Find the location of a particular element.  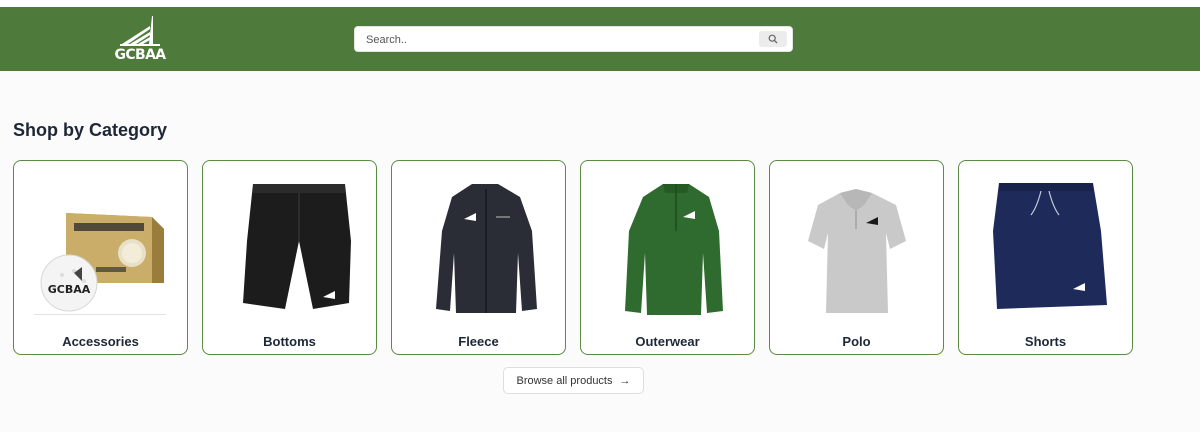

accessories-image: GCBAA is located at coordinates (100, 246).